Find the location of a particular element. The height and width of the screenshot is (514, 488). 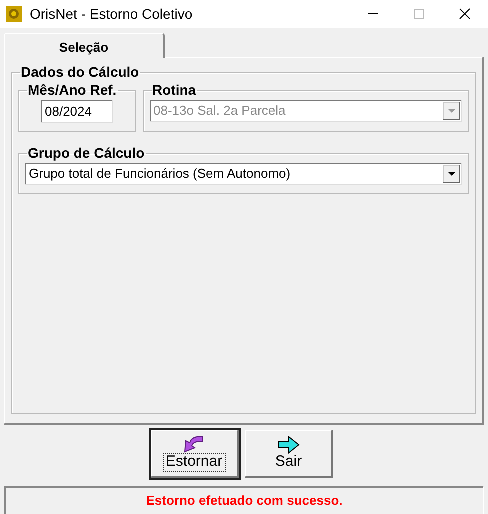

window-title: OrisNet - Estorno Coletivo is located at coordinates (111, 14).